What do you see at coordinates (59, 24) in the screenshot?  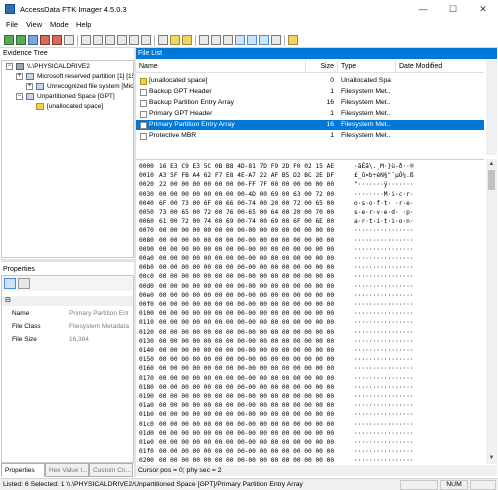 I see `menu-mode: Mode` at bounding box center [59, 24].